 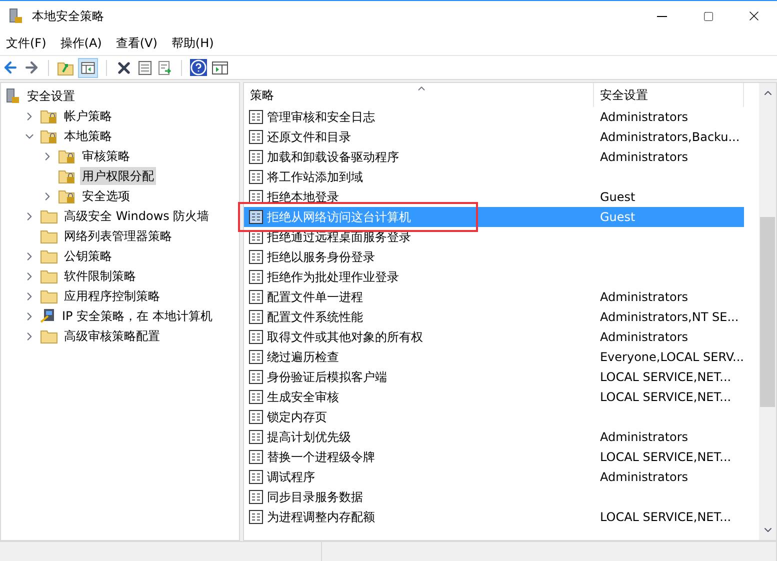 What do you see at coordinates (309, 137) in the screenshot?
I see `policy-name: 还原文件和目录` at bounding box center [309, 137].